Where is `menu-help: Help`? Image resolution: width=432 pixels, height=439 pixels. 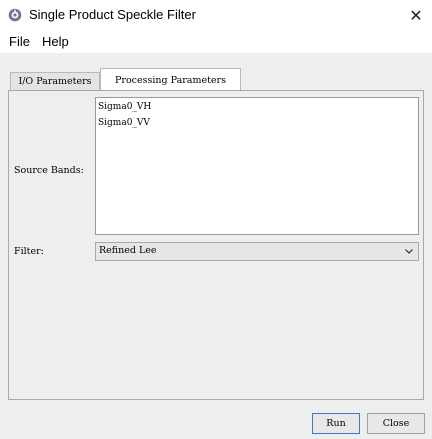 menu-help: Help is located at coordinates (55, 41).